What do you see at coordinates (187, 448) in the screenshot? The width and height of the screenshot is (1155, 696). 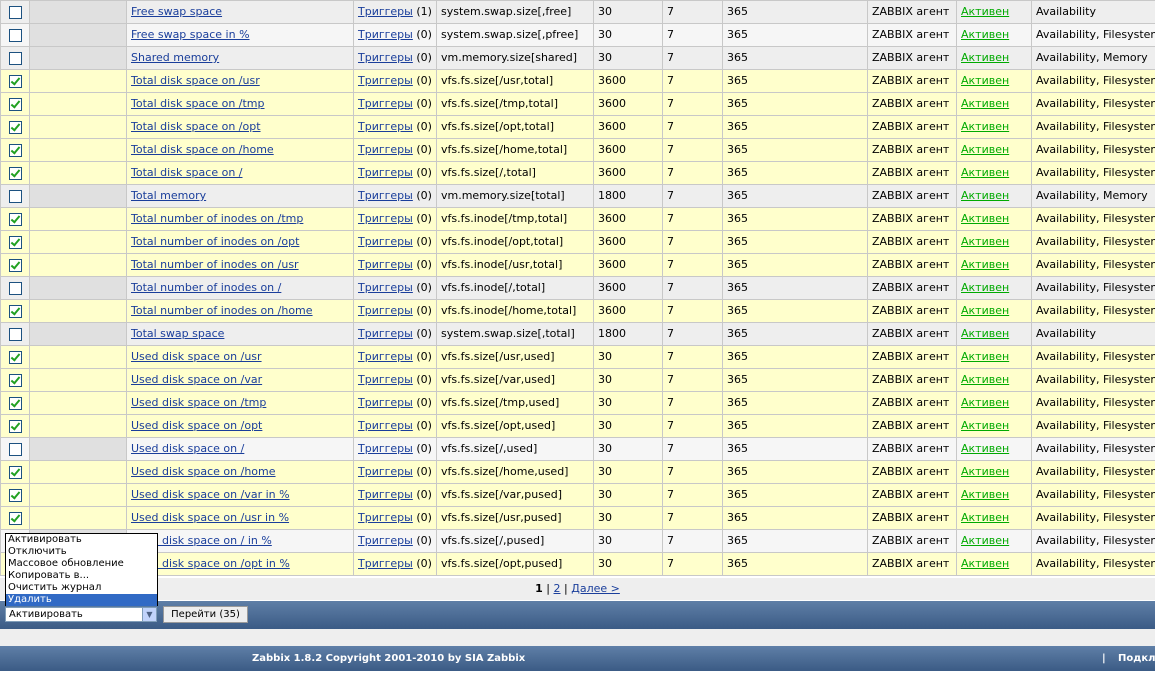 I see `item-name-link: Used disk space on /` at bounding box center [187, 448].